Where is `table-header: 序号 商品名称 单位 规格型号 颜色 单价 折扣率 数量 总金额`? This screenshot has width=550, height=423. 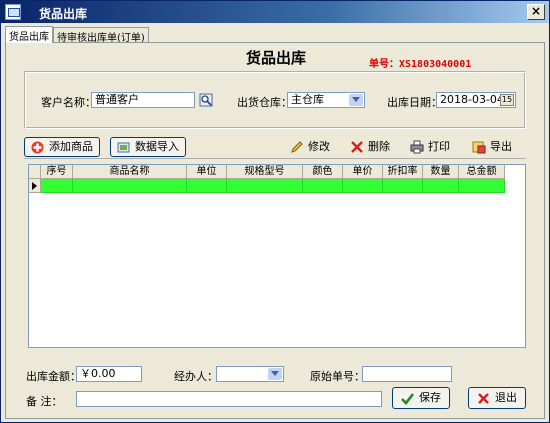 table-header: 序号 商品名称 单位 规格型号 颜色 单价 折扣率 数量 总金额 is located at coordinates (277, 172).